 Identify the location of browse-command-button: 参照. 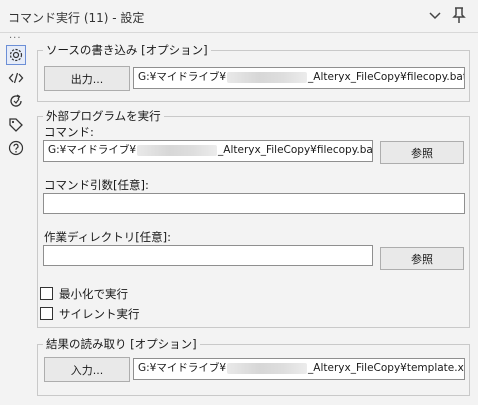
(422, 152).